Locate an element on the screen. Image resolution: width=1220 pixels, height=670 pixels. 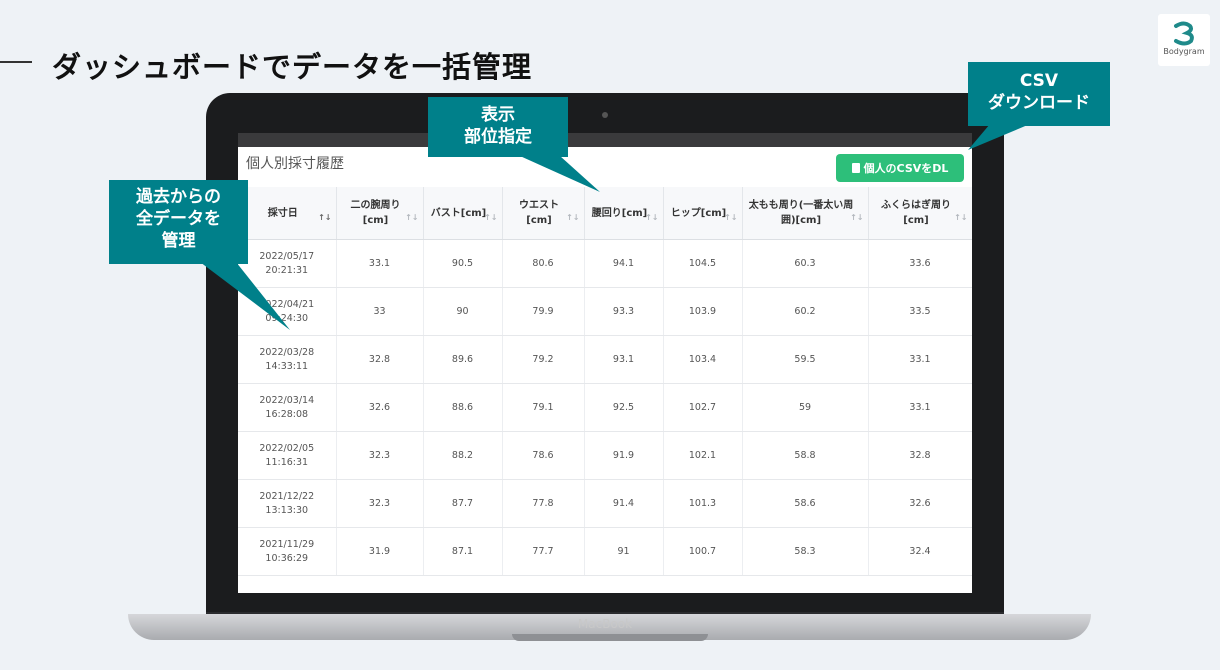
callout-csv-line: ダウンロード is located at coordinates (1039, 103).